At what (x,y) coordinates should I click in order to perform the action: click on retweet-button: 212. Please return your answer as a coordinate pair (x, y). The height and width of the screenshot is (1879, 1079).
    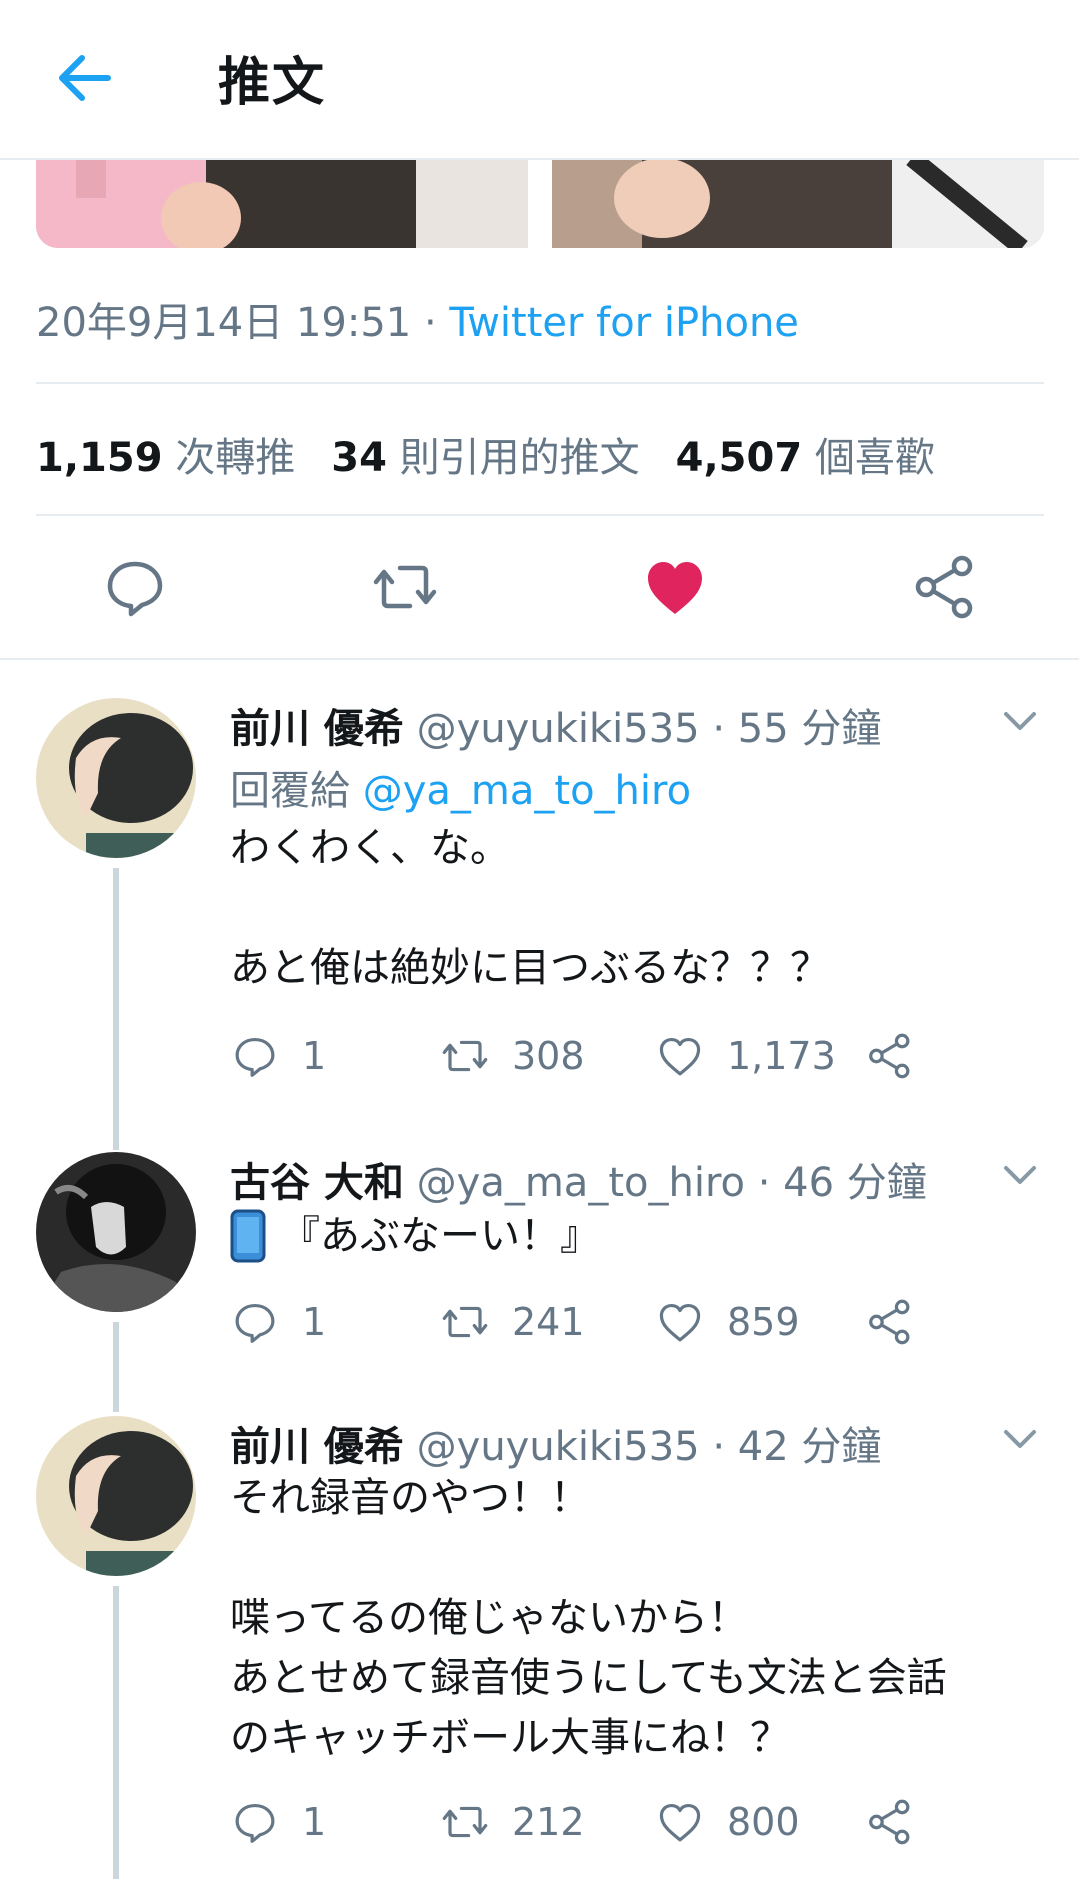
    Looking at the image, I should click on (512, 1822).